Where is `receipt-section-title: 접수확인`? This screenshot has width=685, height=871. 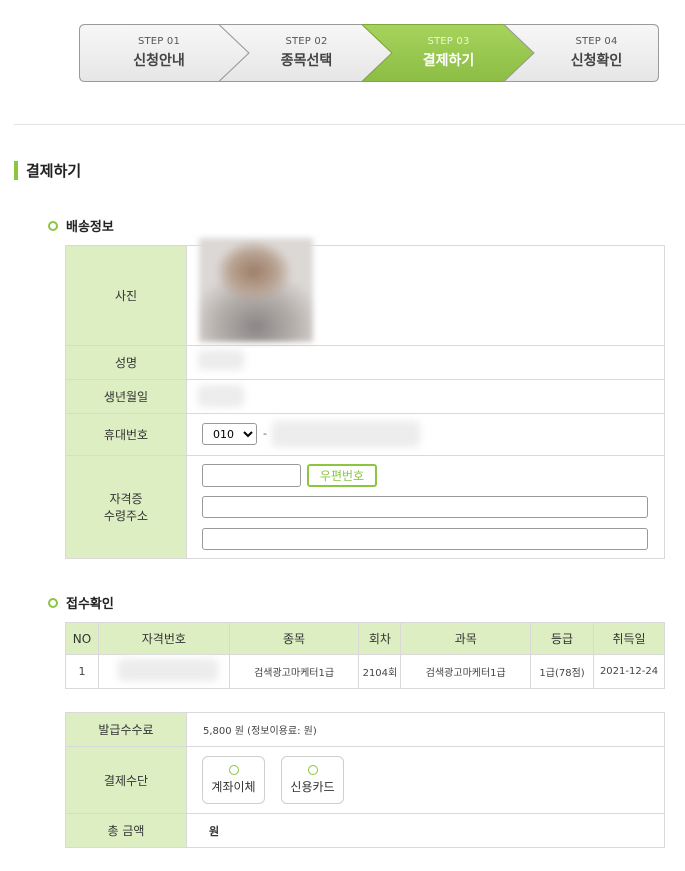 receipt-section-title: 접수확인 is located at coordinates (81, 602).